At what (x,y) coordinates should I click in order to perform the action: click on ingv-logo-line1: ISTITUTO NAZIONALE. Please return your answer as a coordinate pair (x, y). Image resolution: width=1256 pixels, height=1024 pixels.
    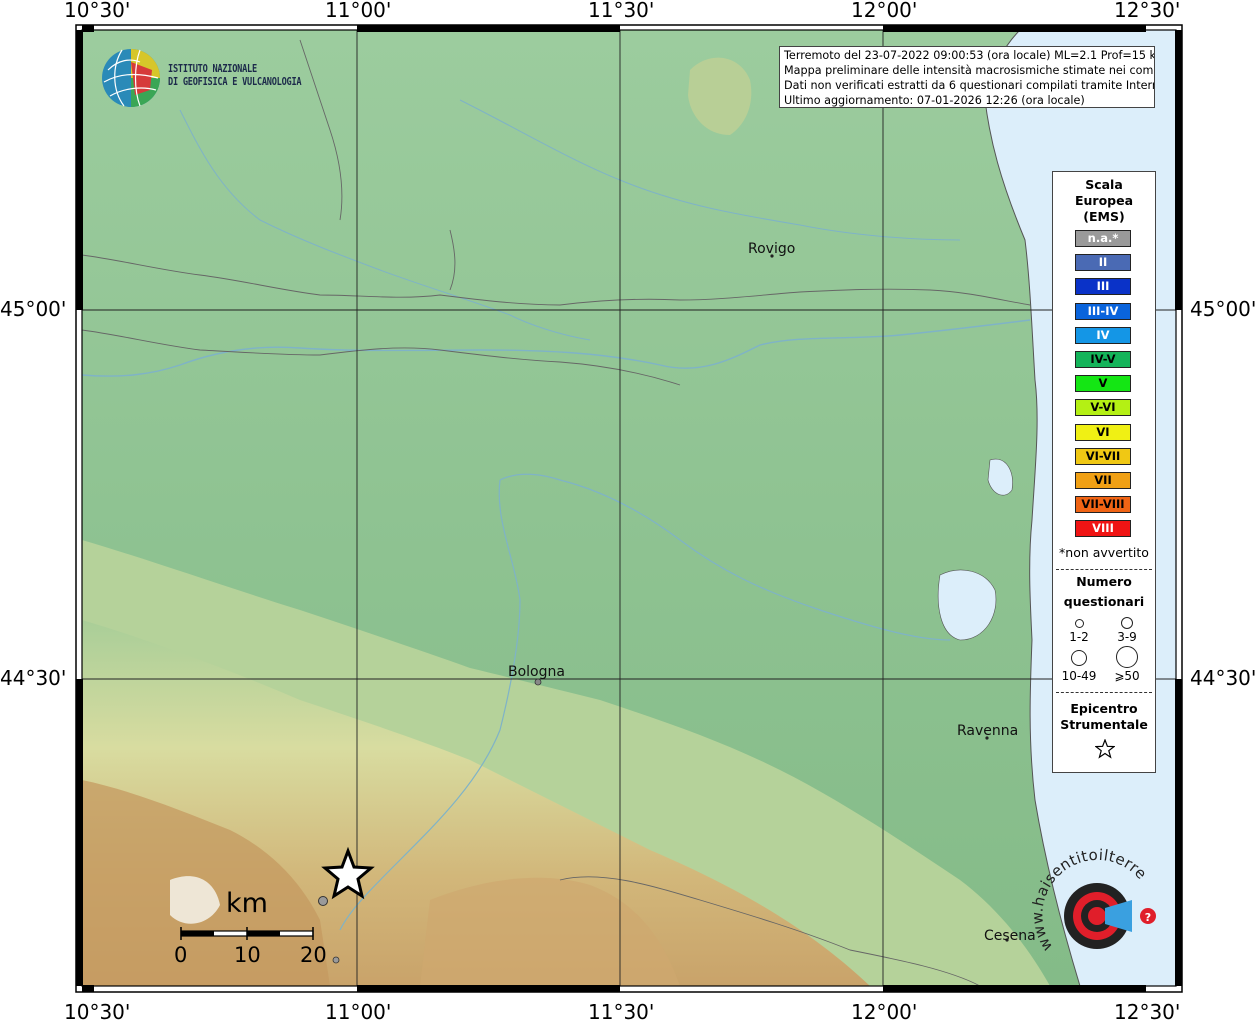
    Looking at the image, I should click on (212, 69).